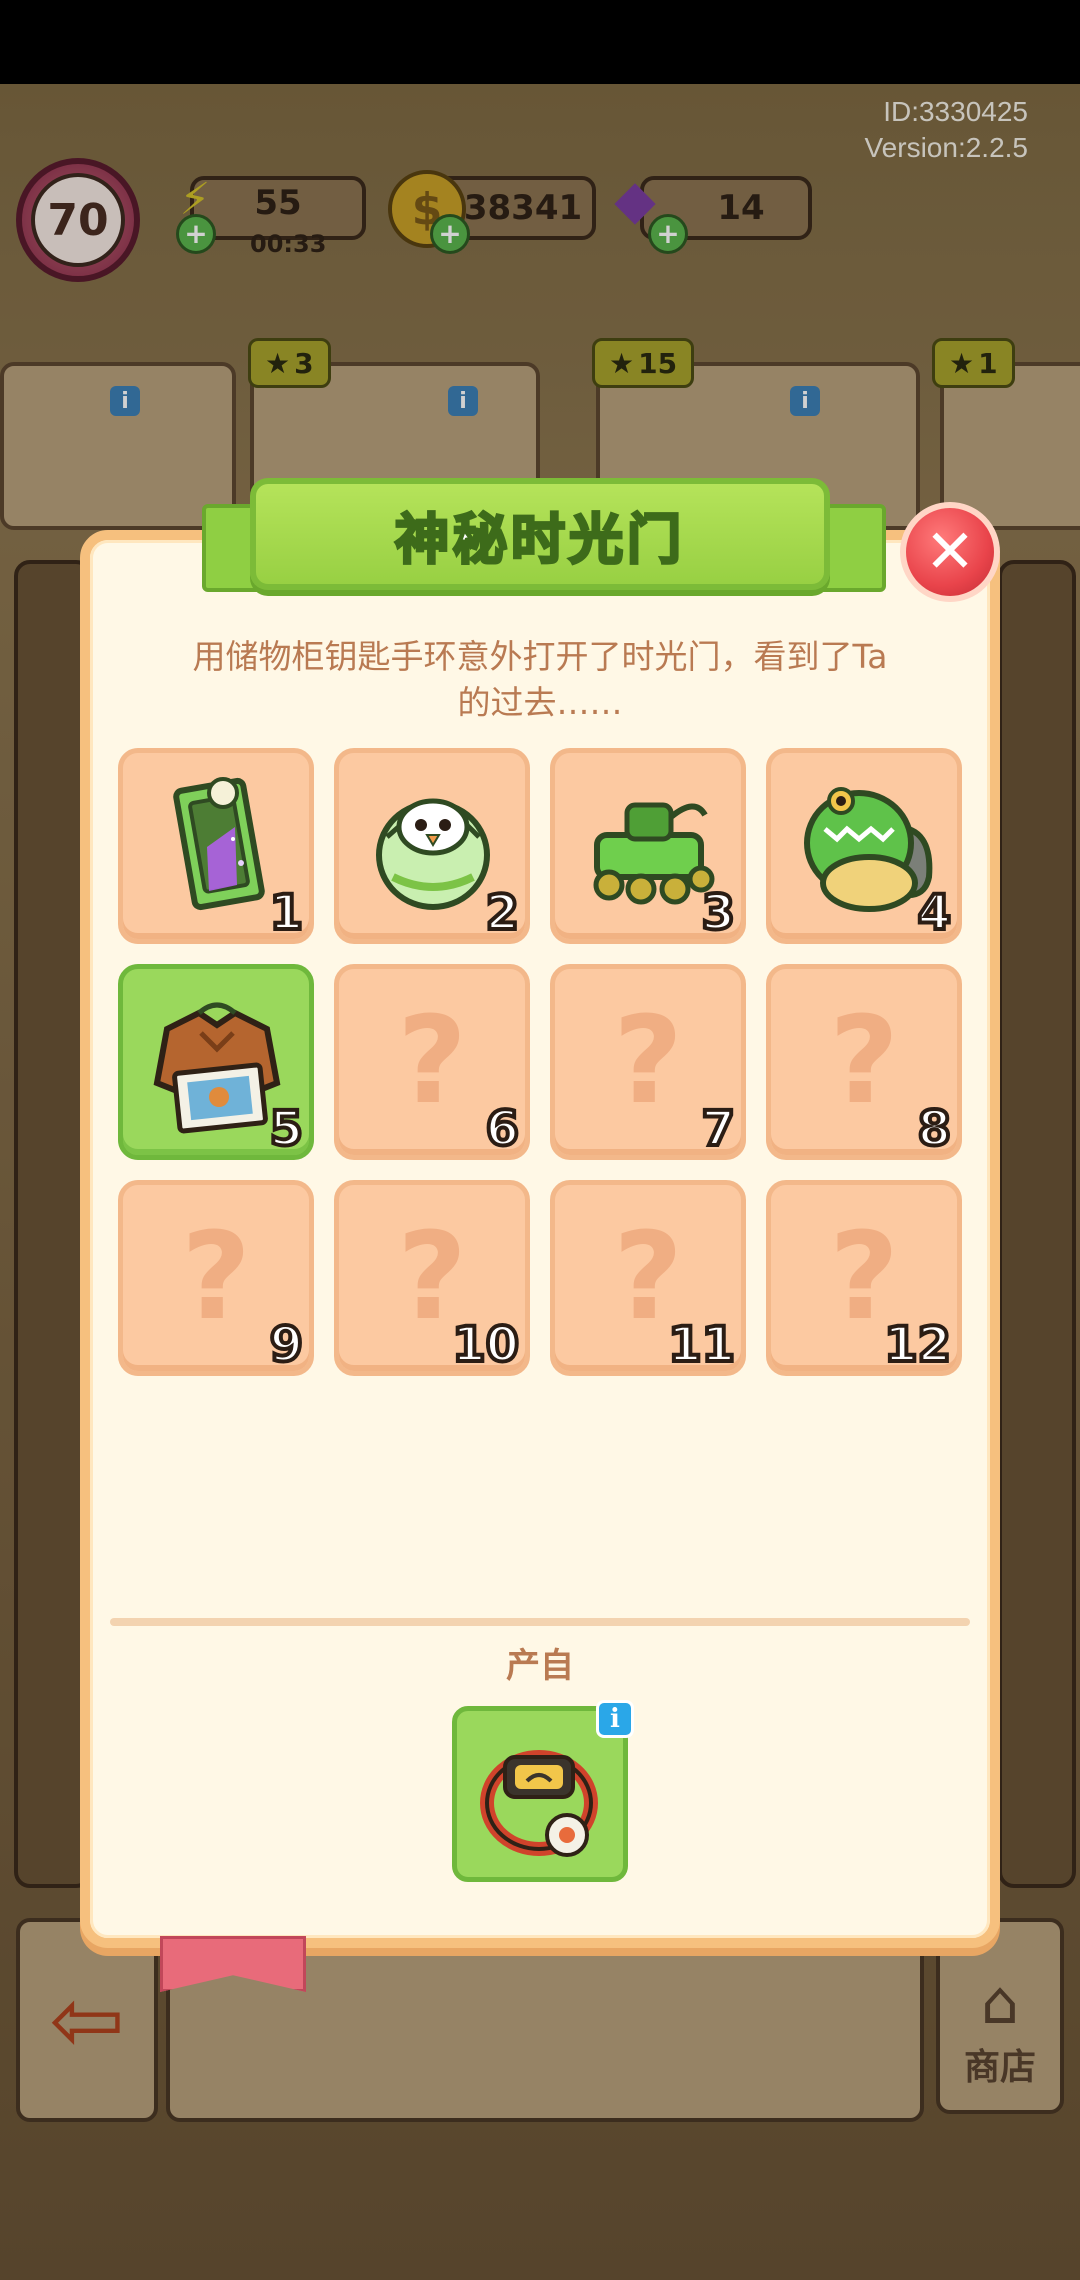 Image resolution: width=1080 pixels, height=2280 pixels. I want to click on collection-item-8: ? 8, so click(864, 1062).